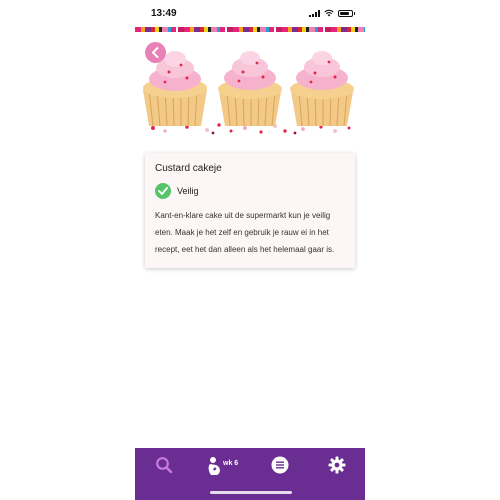  I want to click on pregnancy-icon, so click(214, 466).